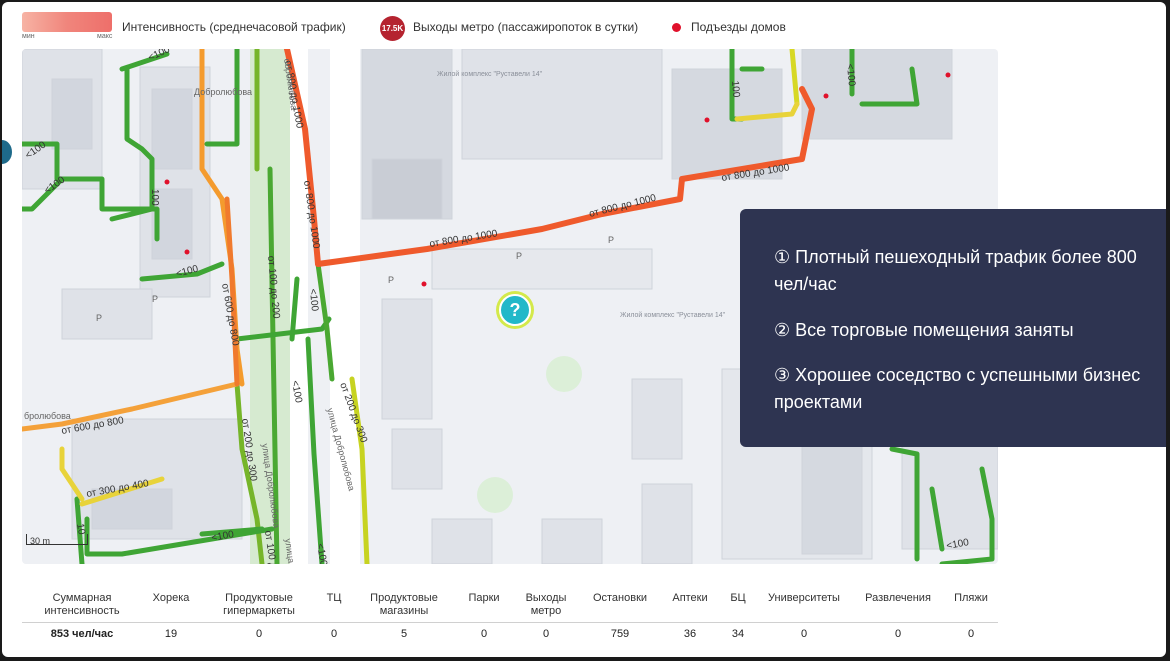  What do you see at coordinates (223, 92) in the screenshot?
I see `street-label: Добролюбова` at bounding box center [223, 92].